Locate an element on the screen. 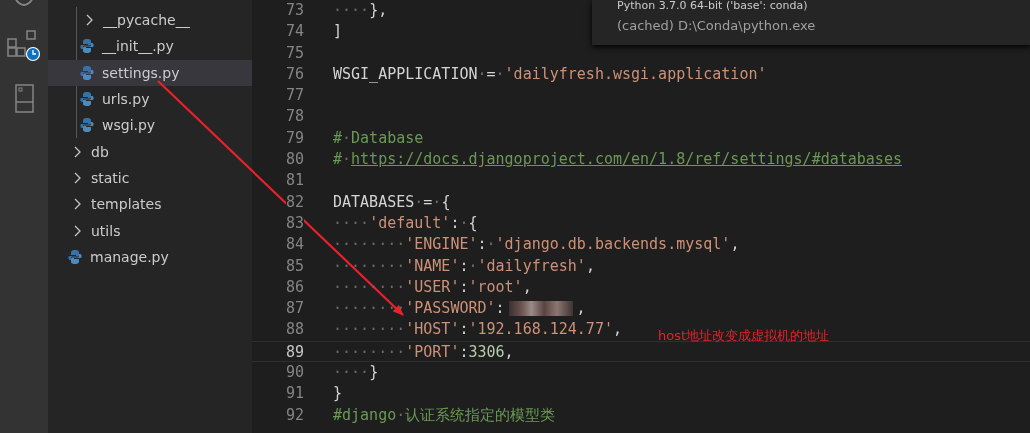 The height and width of the screenshot is (433, 1030). file-tree-item: templates is located at coordinates (150, 204).